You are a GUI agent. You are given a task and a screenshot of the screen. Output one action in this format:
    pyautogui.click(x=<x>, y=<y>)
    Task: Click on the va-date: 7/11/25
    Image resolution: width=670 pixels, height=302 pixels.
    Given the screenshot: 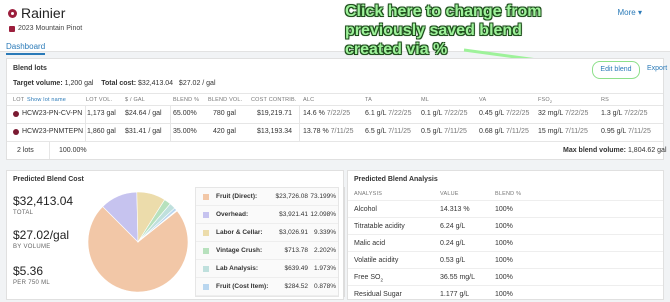 What is the action you would take?
    pyautogui.click(x=517, y=131)
    